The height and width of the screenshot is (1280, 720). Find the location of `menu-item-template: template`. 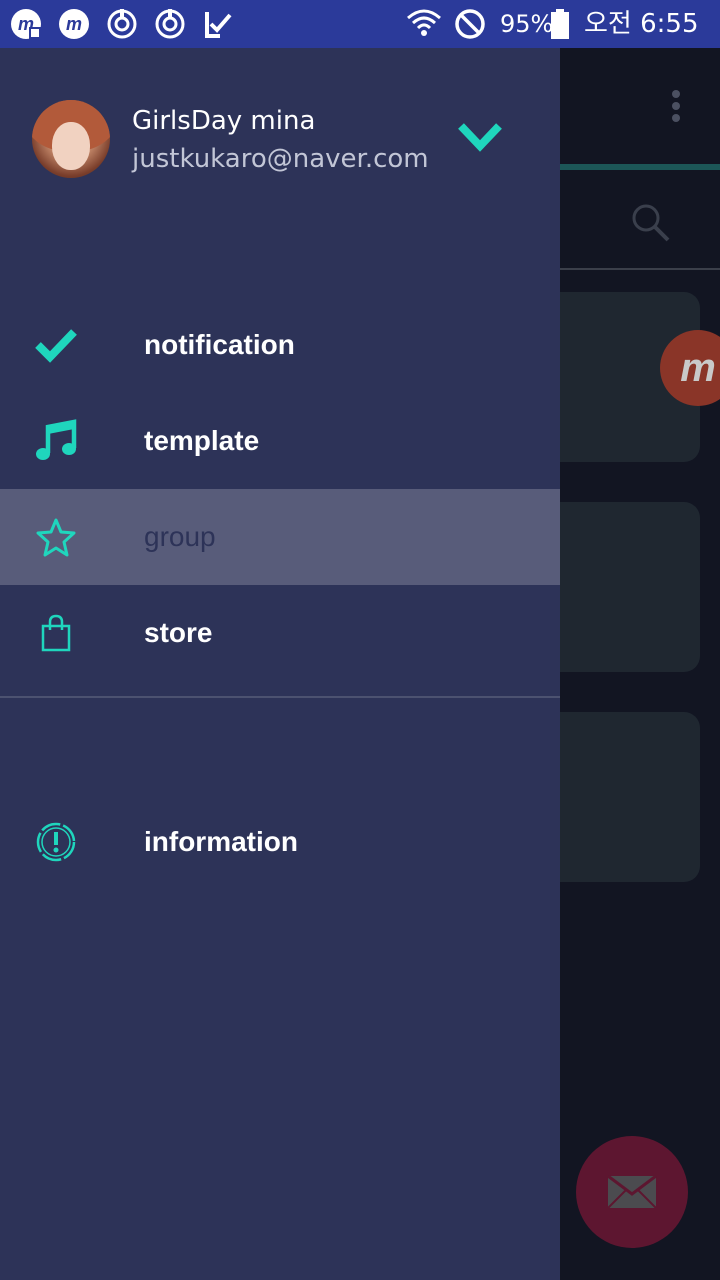

menu-item-template: template is located at coordinates (280, 441).